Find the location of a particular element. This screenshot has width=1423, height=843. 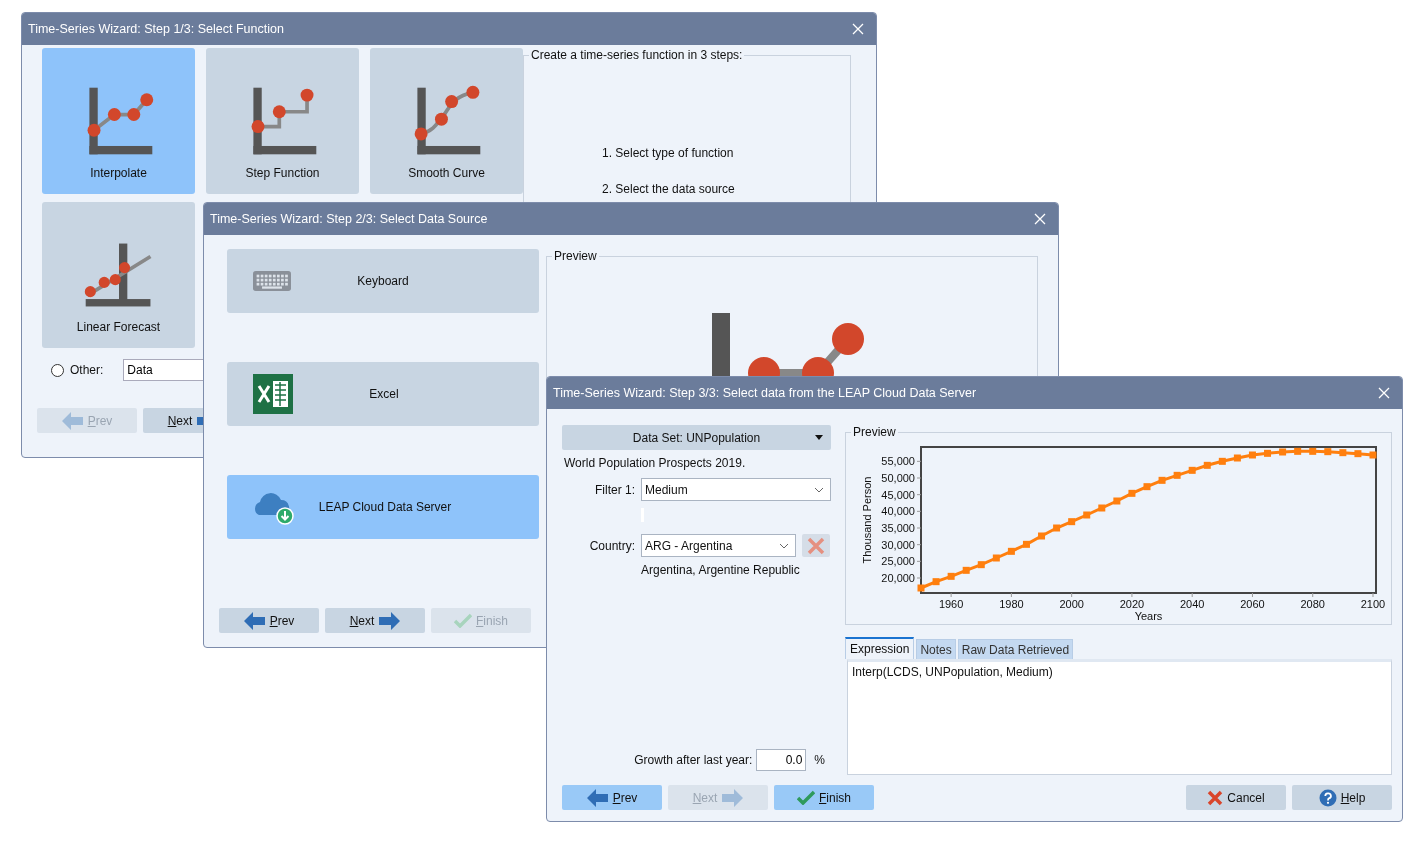

function-tile: Smooth Curve is located at coordinates (446, 121).